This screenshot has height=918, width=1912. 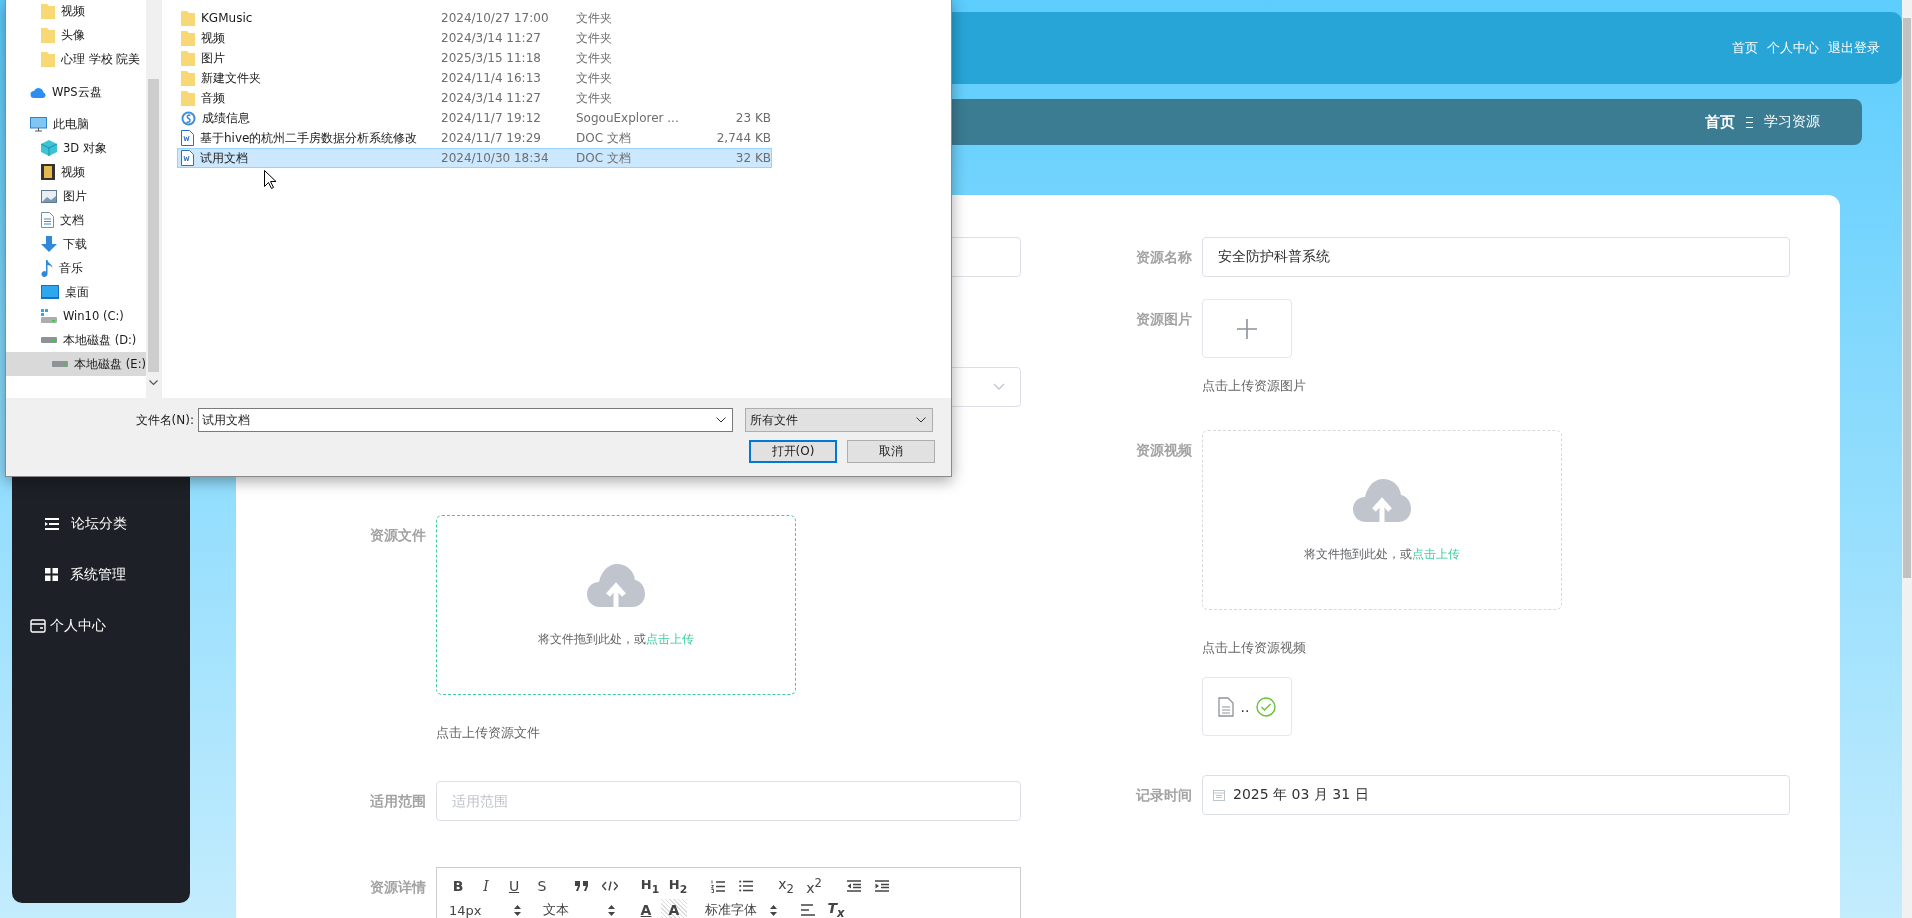 I want to click on word-document-icon, so click(x=187, y=138).